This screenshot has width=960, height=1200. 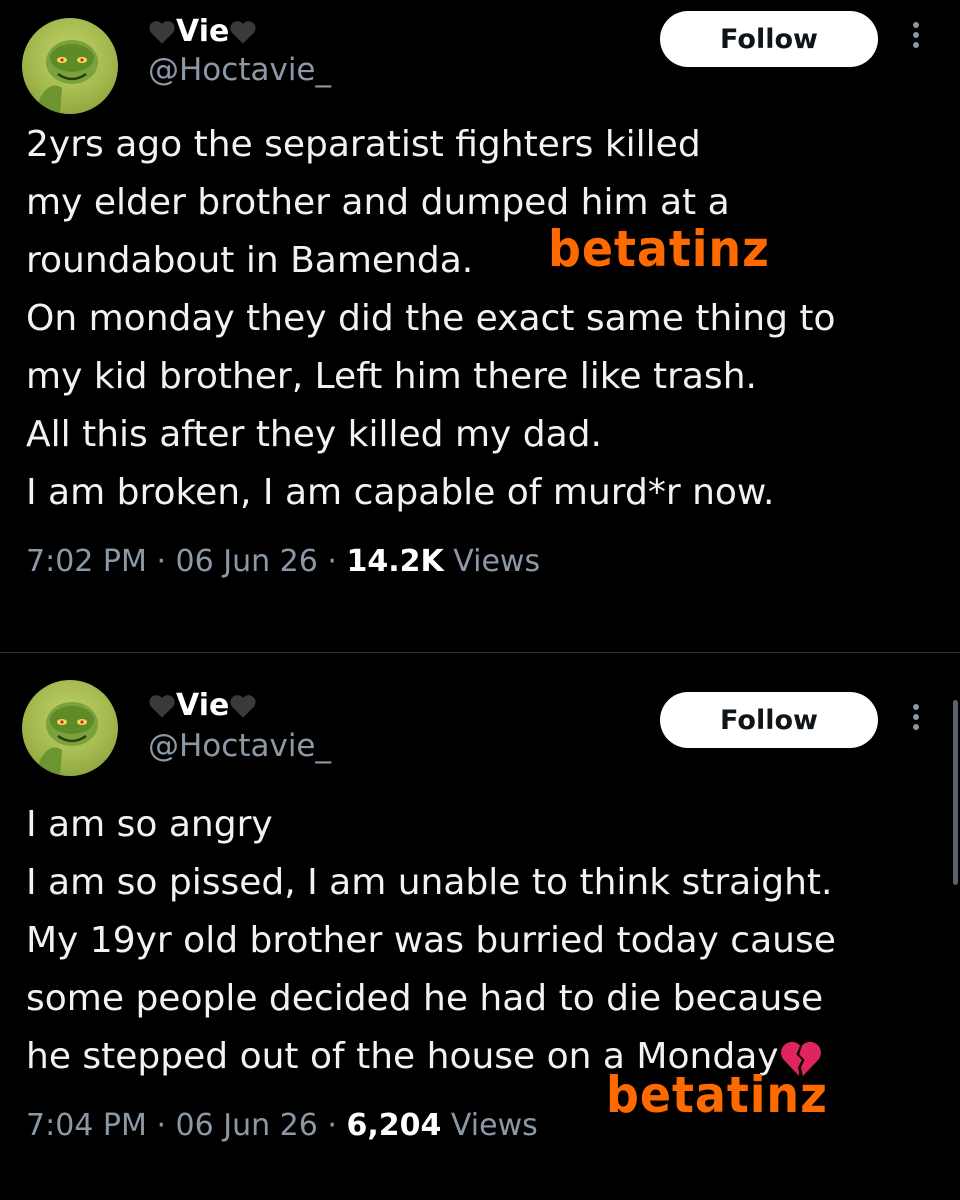 I want to click on tweet-line: 2yrs ago the separatist fighters killed, so click(x=363, y=144).